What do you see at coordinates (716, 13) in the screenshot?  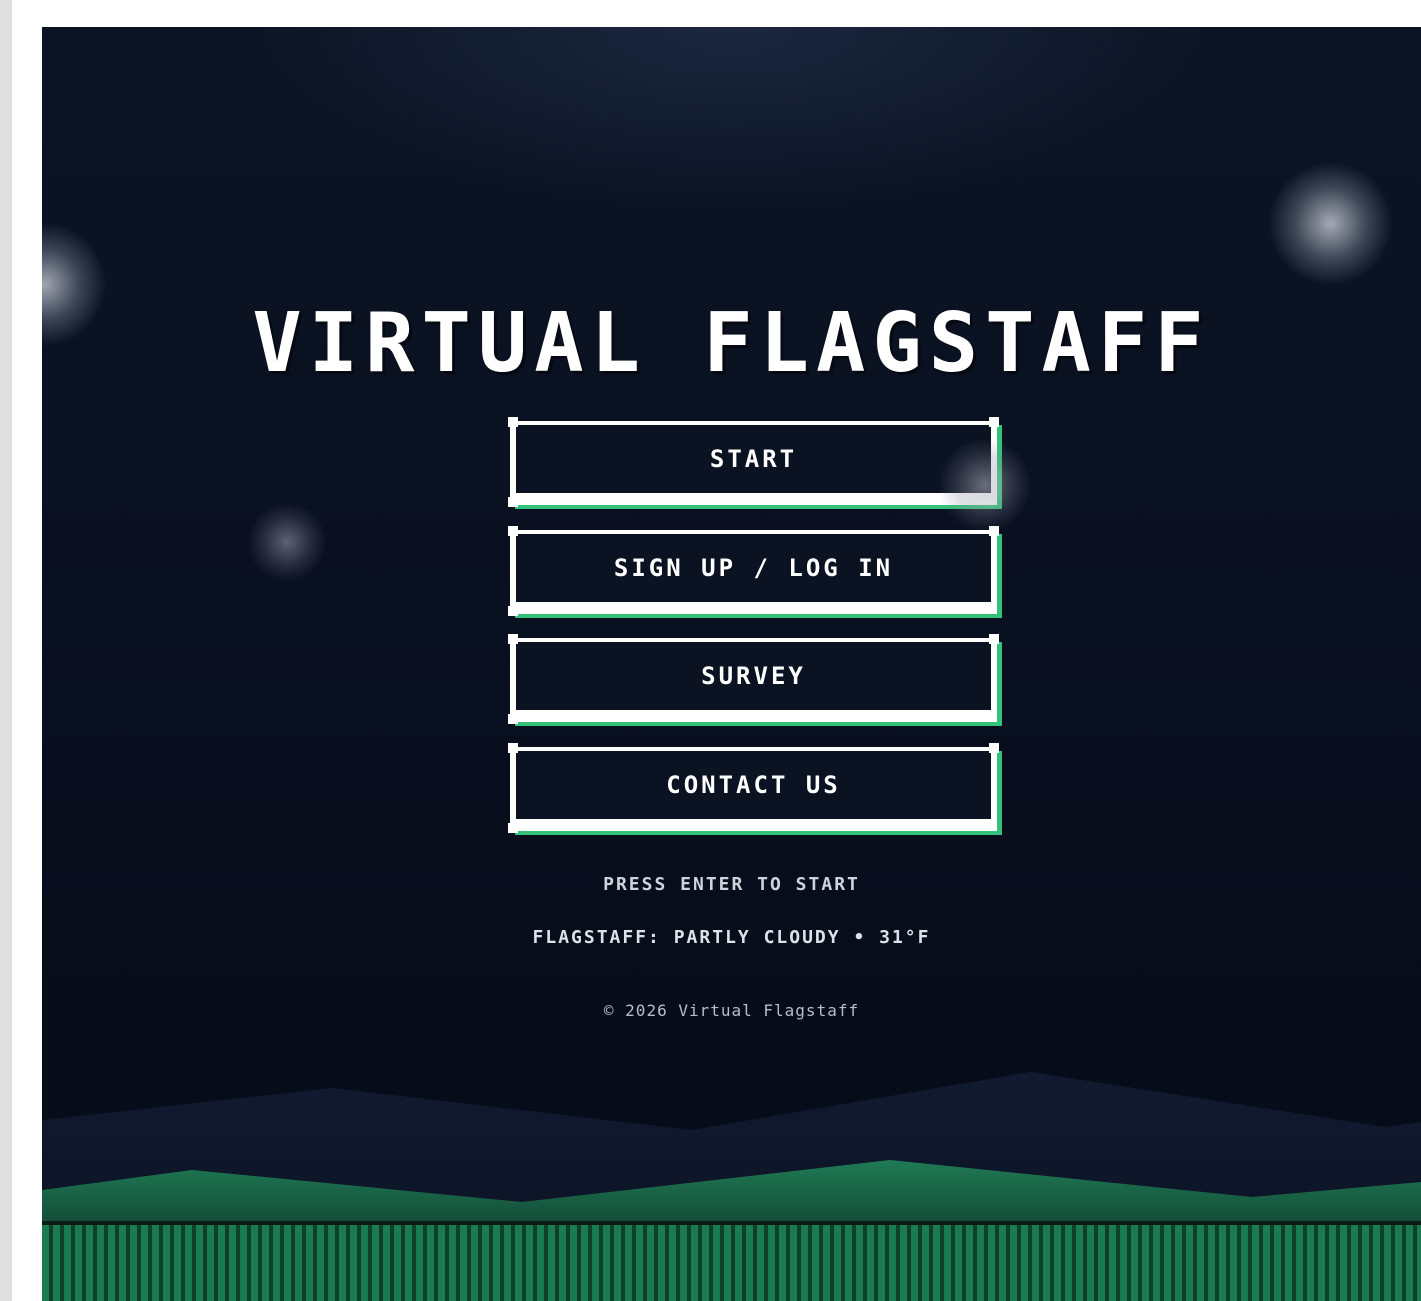 I see `browser-top-strip` at bounding box center [716, 13].